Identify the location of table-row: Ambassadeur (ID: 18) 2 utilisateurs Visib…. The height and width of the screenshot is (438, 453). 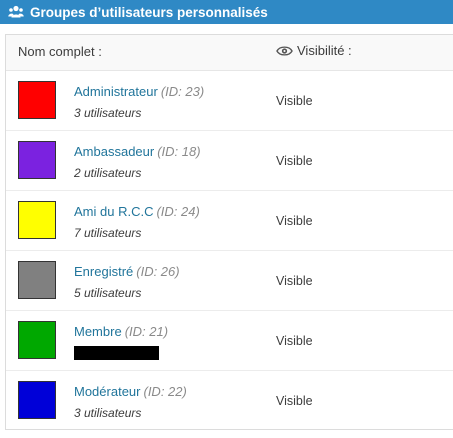
(229, 161).